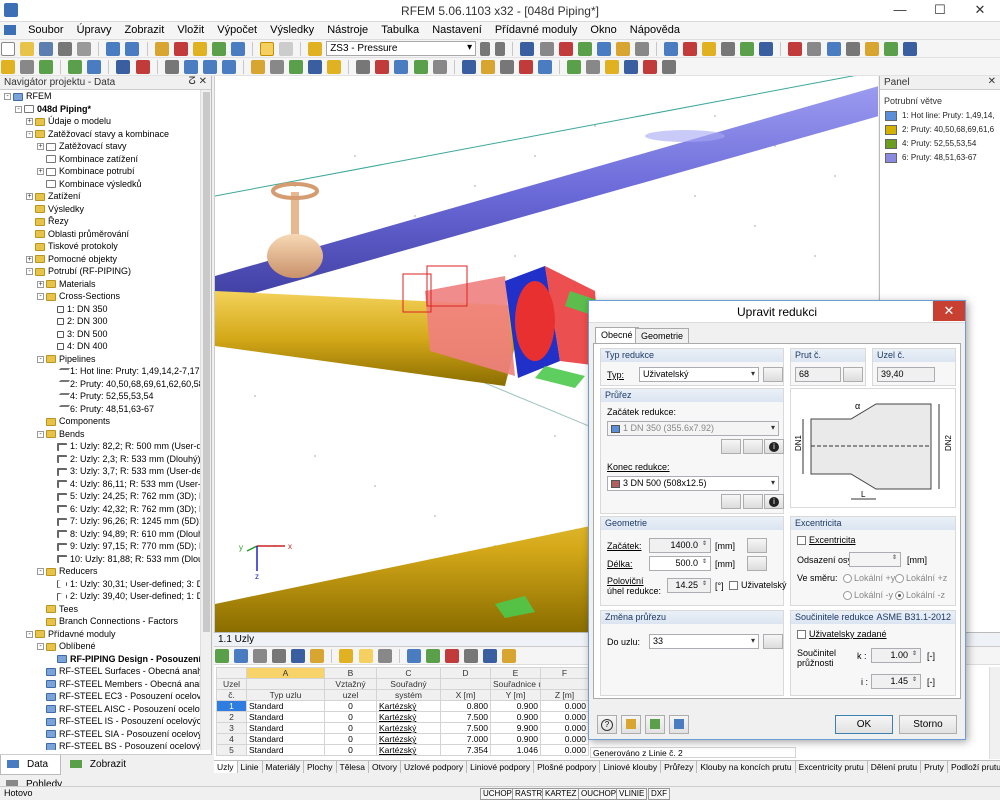  What do you see at coordinates (94, 30) in the screenshot?
I see `menu-upravy: Úpravy` at bounding box center [94, 30].